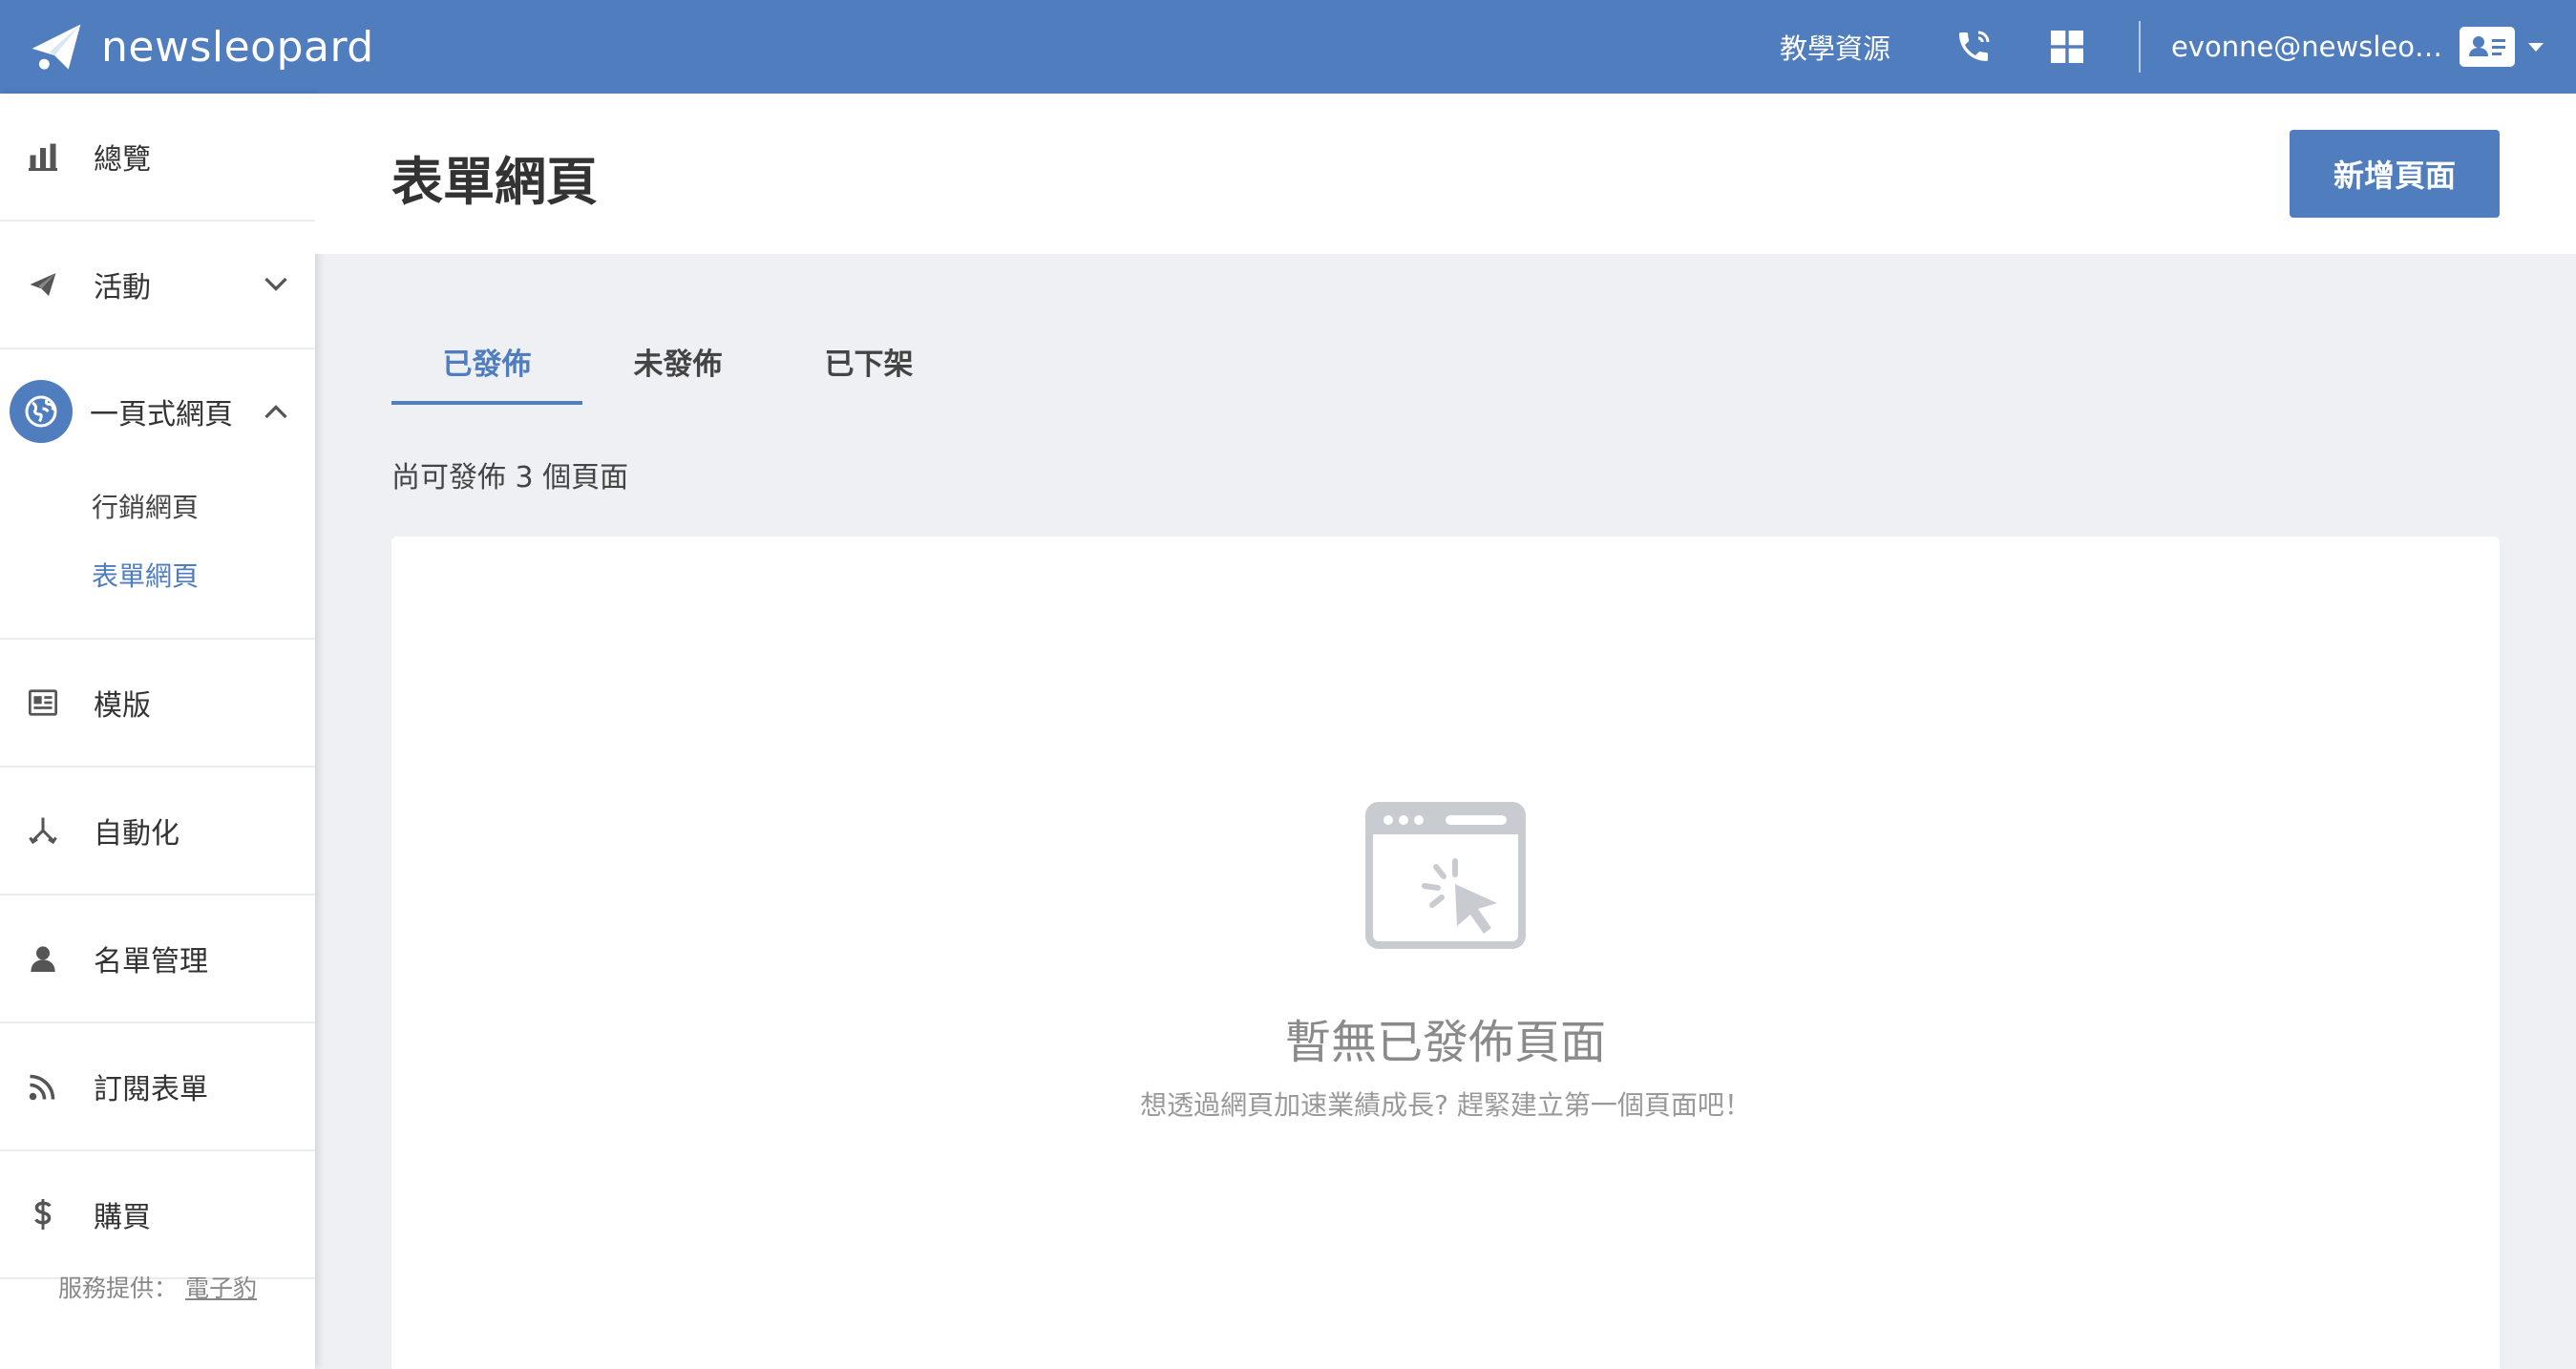 The width and height of the screenshot is (2576, 1369). What do you see at coordinates (1445, 1105) in the screenshot?
I see `empty-state-subtitle: 想透過網頁加速業績成長? 趕緊建立第一個頁面吧！` at bounding box center [1445, 1105].